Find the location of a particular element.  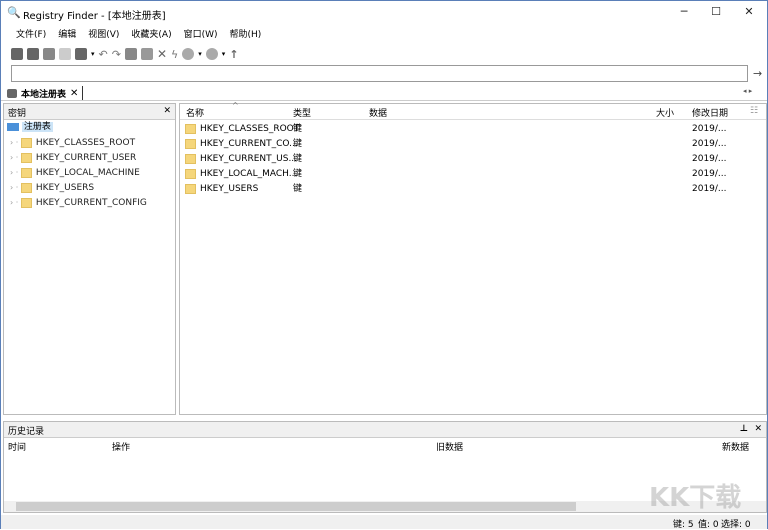

tab-local-registry: 本地注册表 ✕ is located at coordinates (45, 93).